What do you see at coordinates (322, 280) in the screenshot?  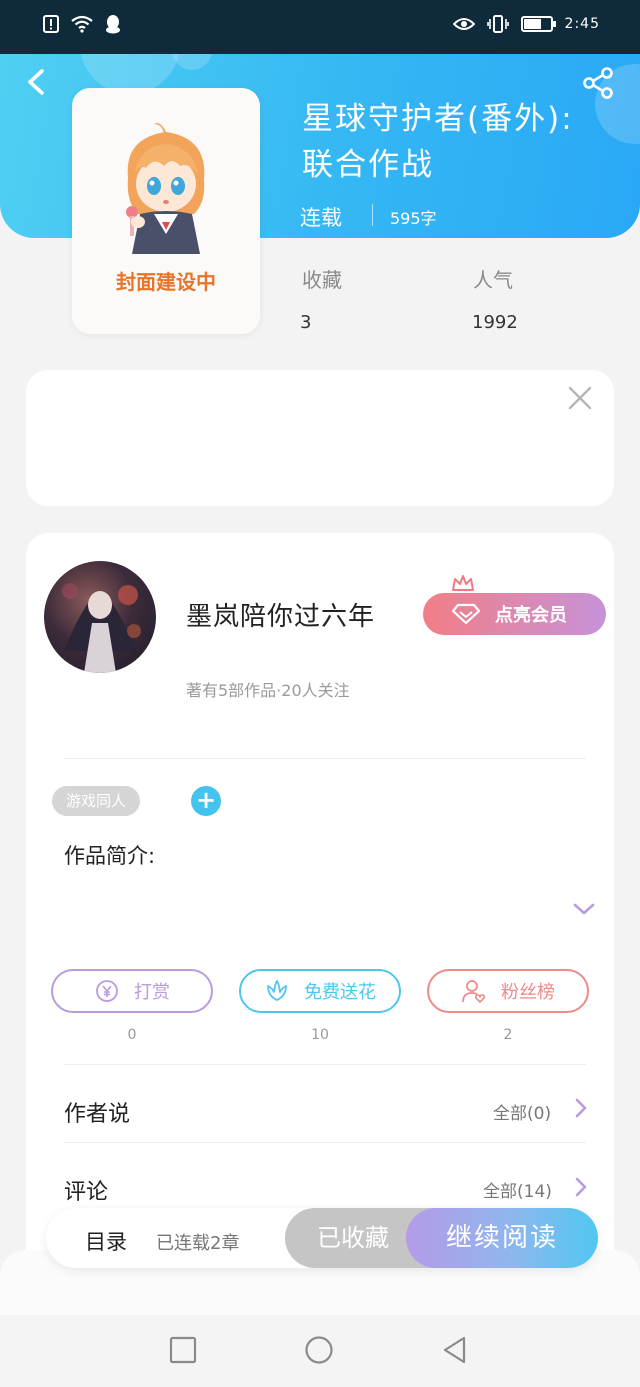 I see `stat-label-favorites: 收藏` at bounding box center [322, 280].